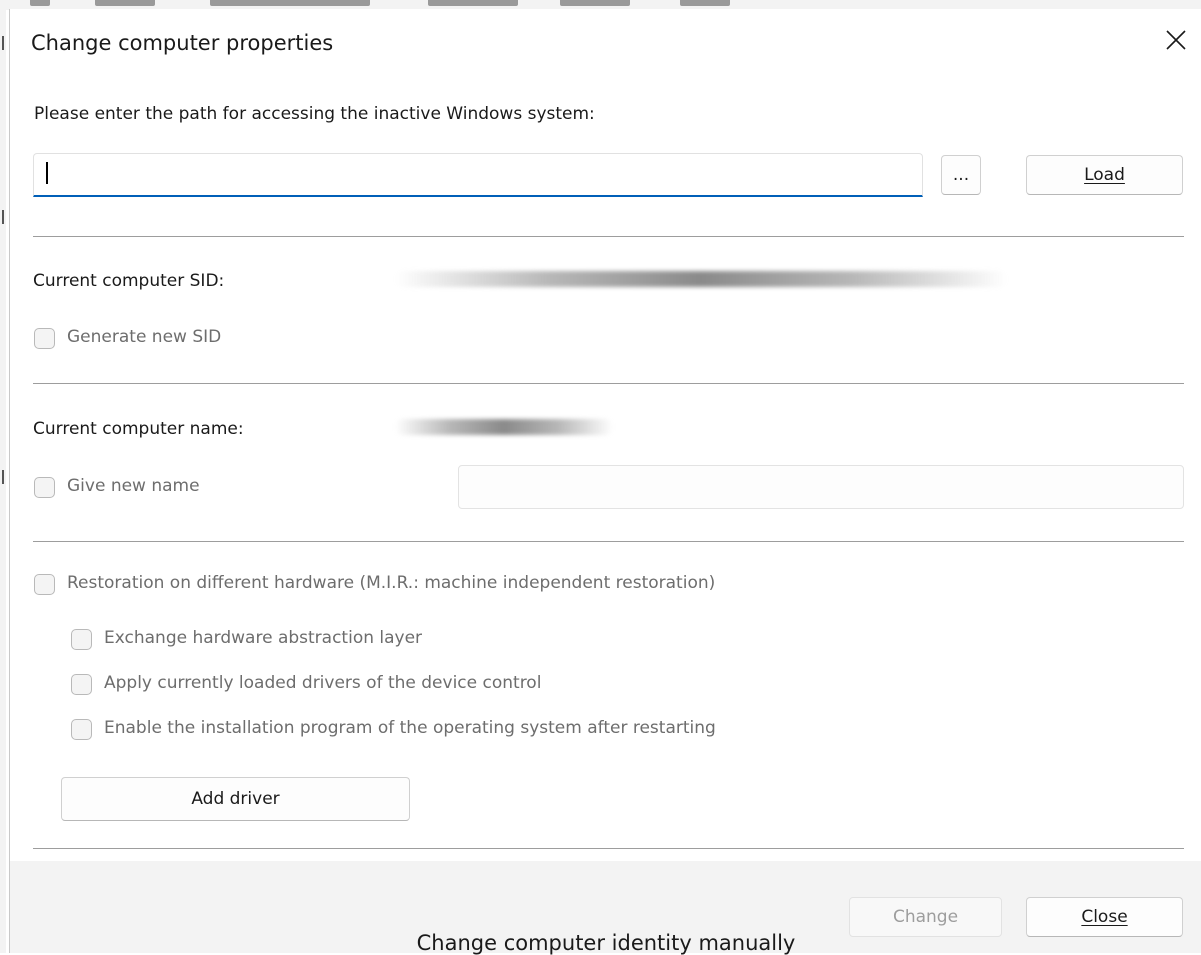  What do you see at coordinates (129, 281) in the screenshot?
I see `current-sid-label: Current computer SID:` at bounding box center [129, 281].